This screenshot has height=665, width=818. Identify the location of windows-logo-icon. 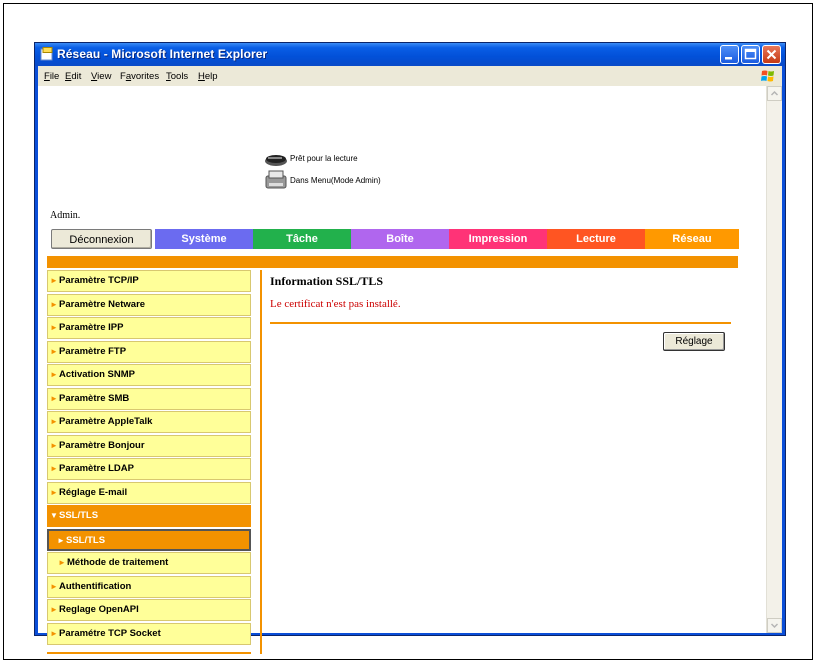
(767, 76).